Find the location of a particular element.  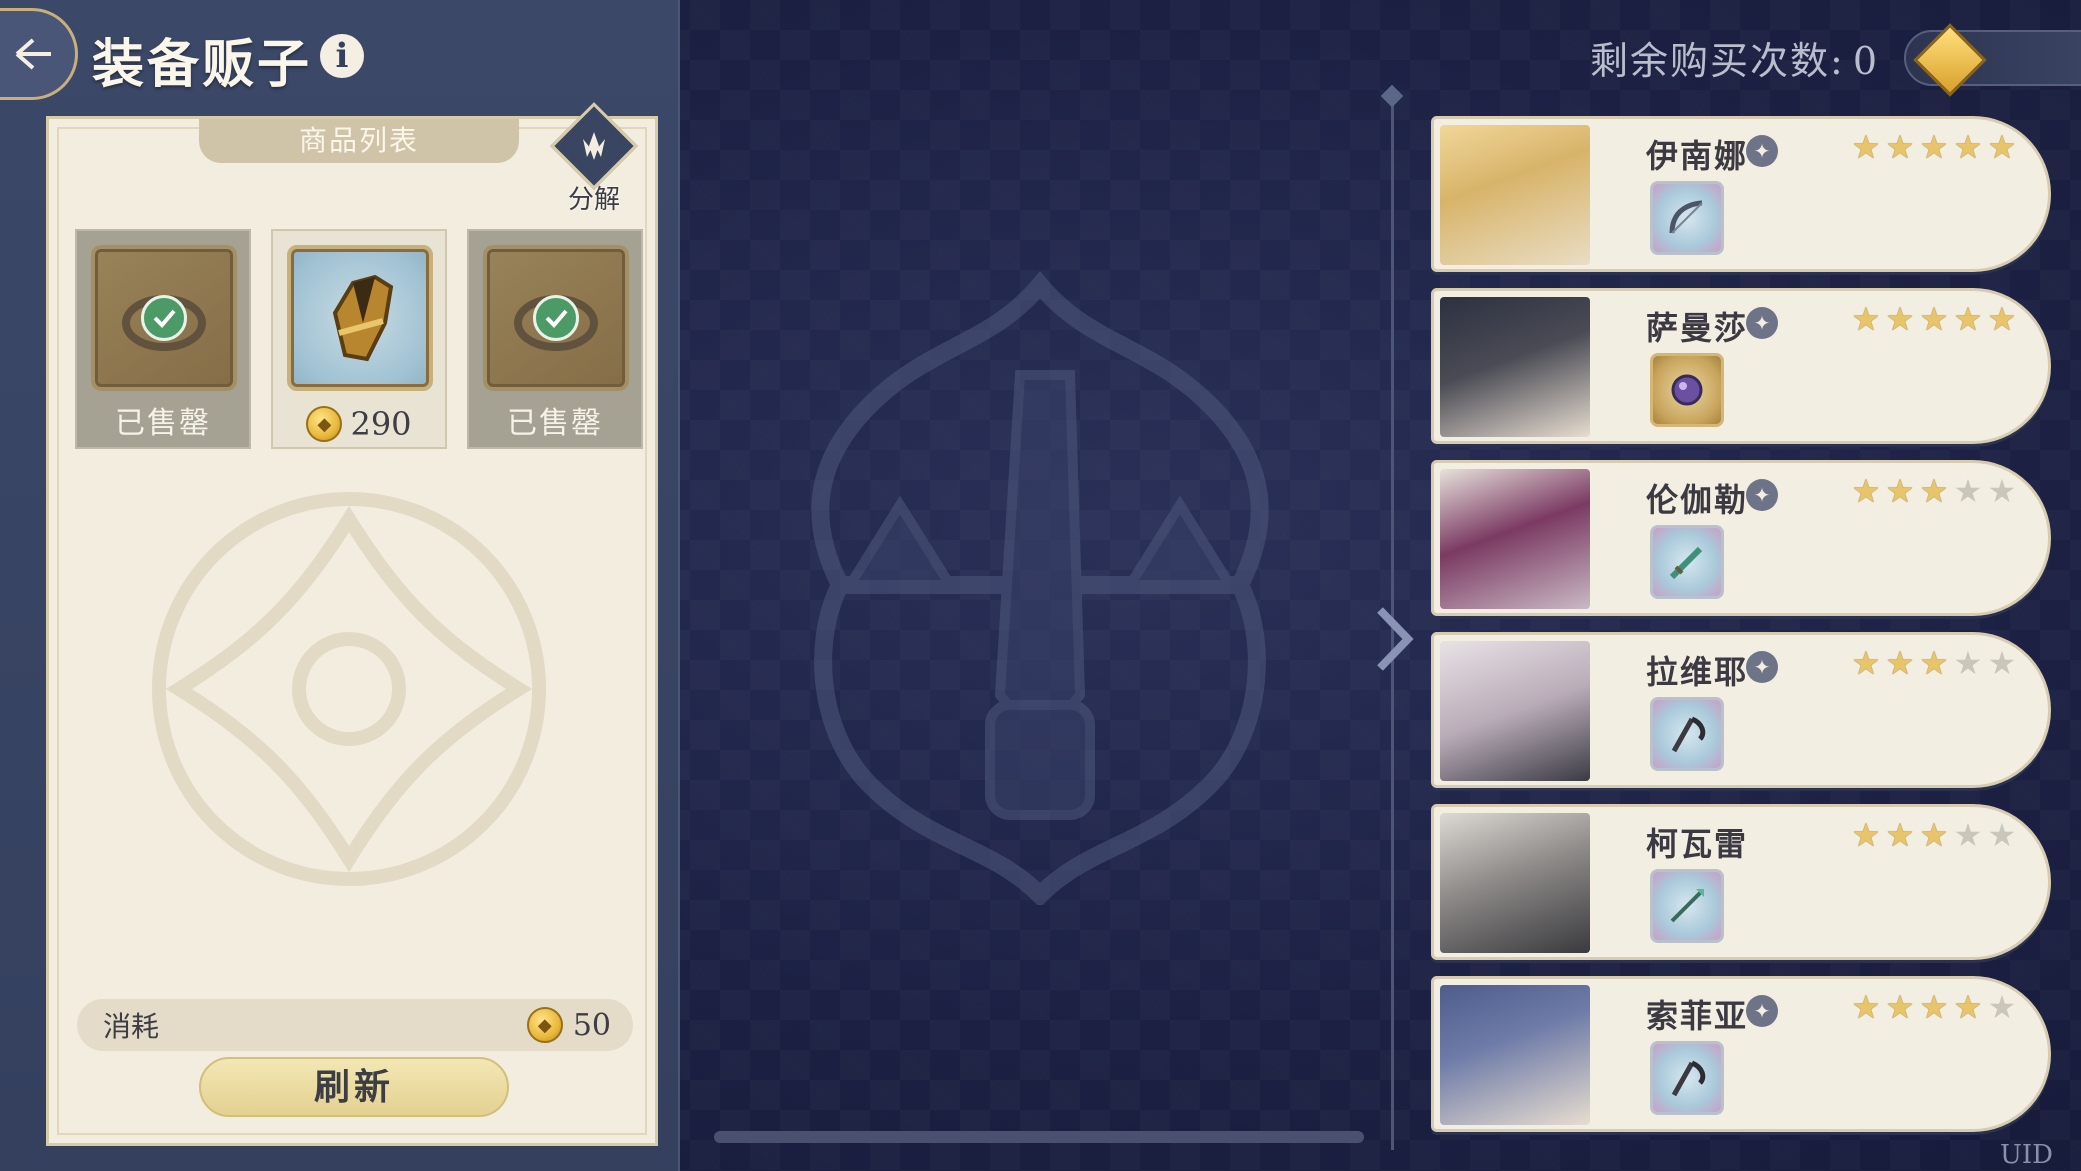

hero-name: 索菲亚 is located at coordinates (1697, 1016).